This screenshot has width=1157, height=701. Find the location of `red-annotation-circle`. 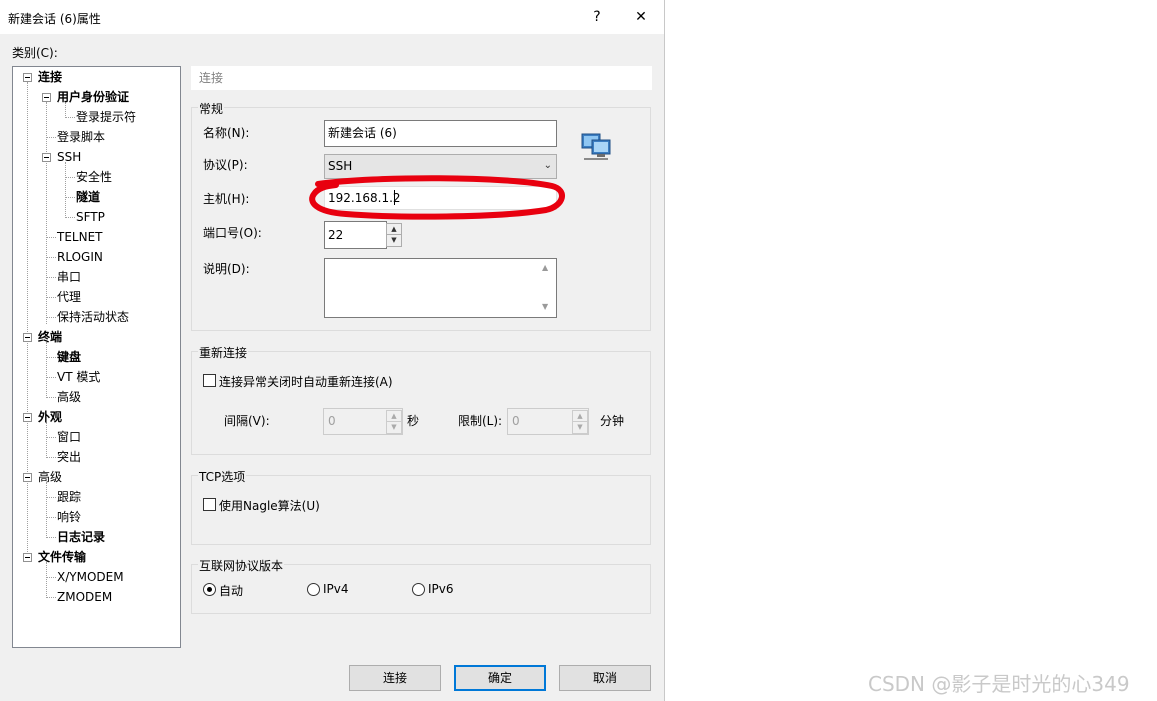

red-annotation-circle is located at coordinates (437, 197).